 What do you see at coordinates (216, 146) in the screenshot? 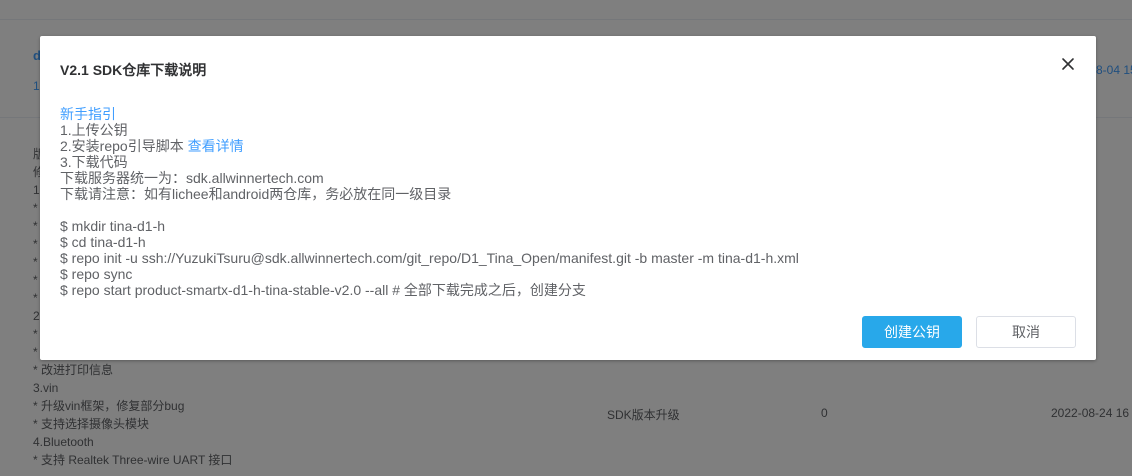
I see `view-details-link: 查看详情` at bounding box center [216, 146].